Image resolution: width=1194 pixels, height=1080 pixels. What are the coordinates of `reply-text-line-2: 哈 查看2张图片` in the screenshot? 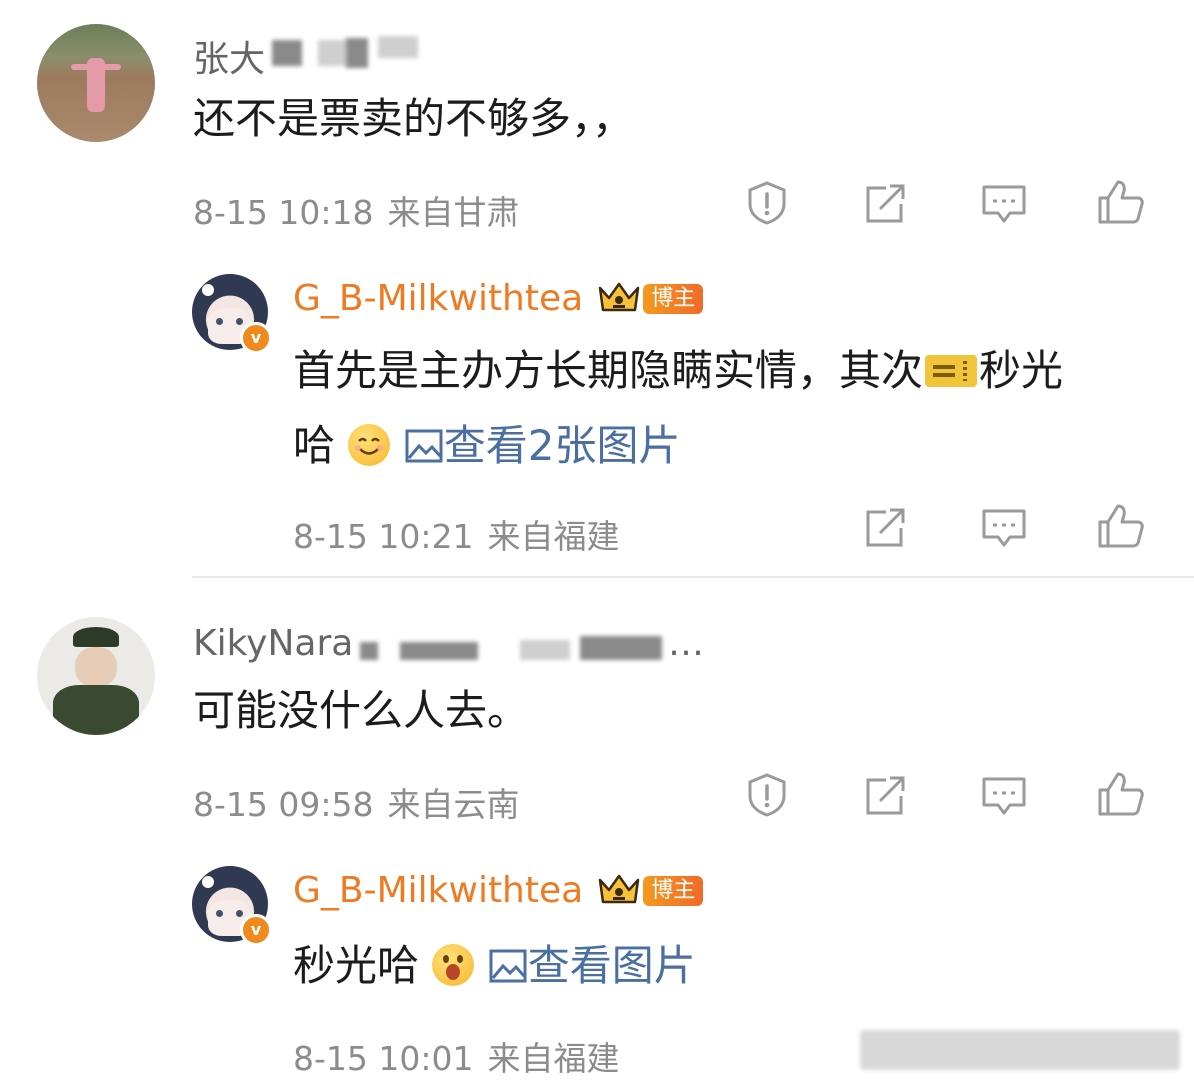 It's located at (486, 445).